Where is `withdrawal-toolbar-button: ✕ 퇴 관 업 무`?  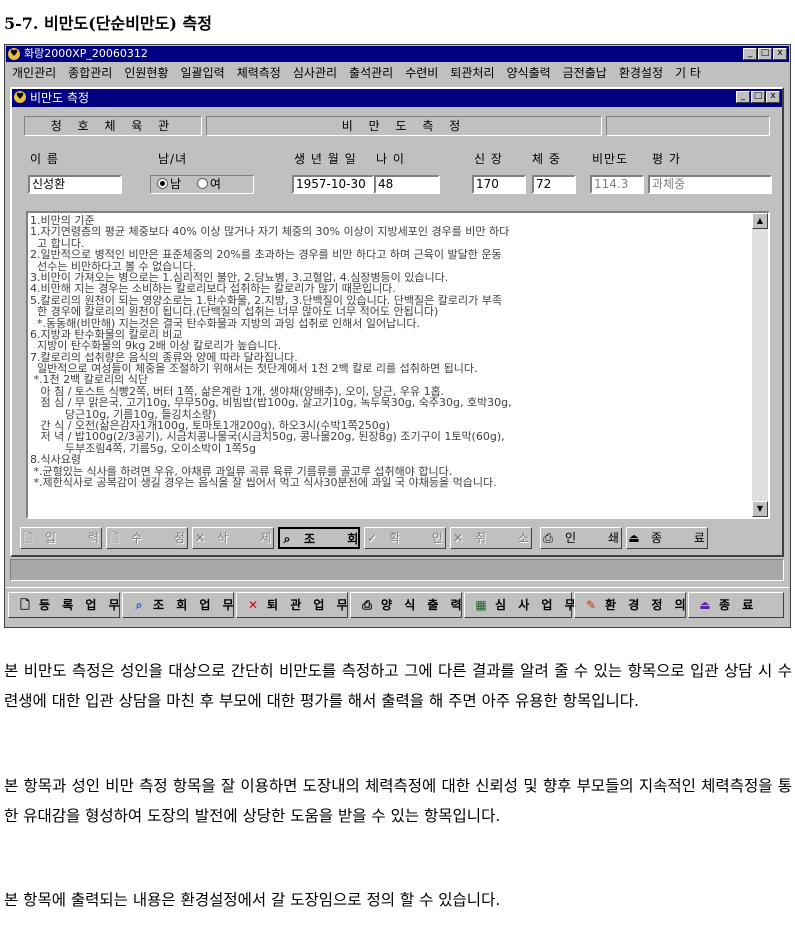 withdrawal-toolbar-button: ✕ 퇴 관 업 무 is located at coordinates (292, 605).